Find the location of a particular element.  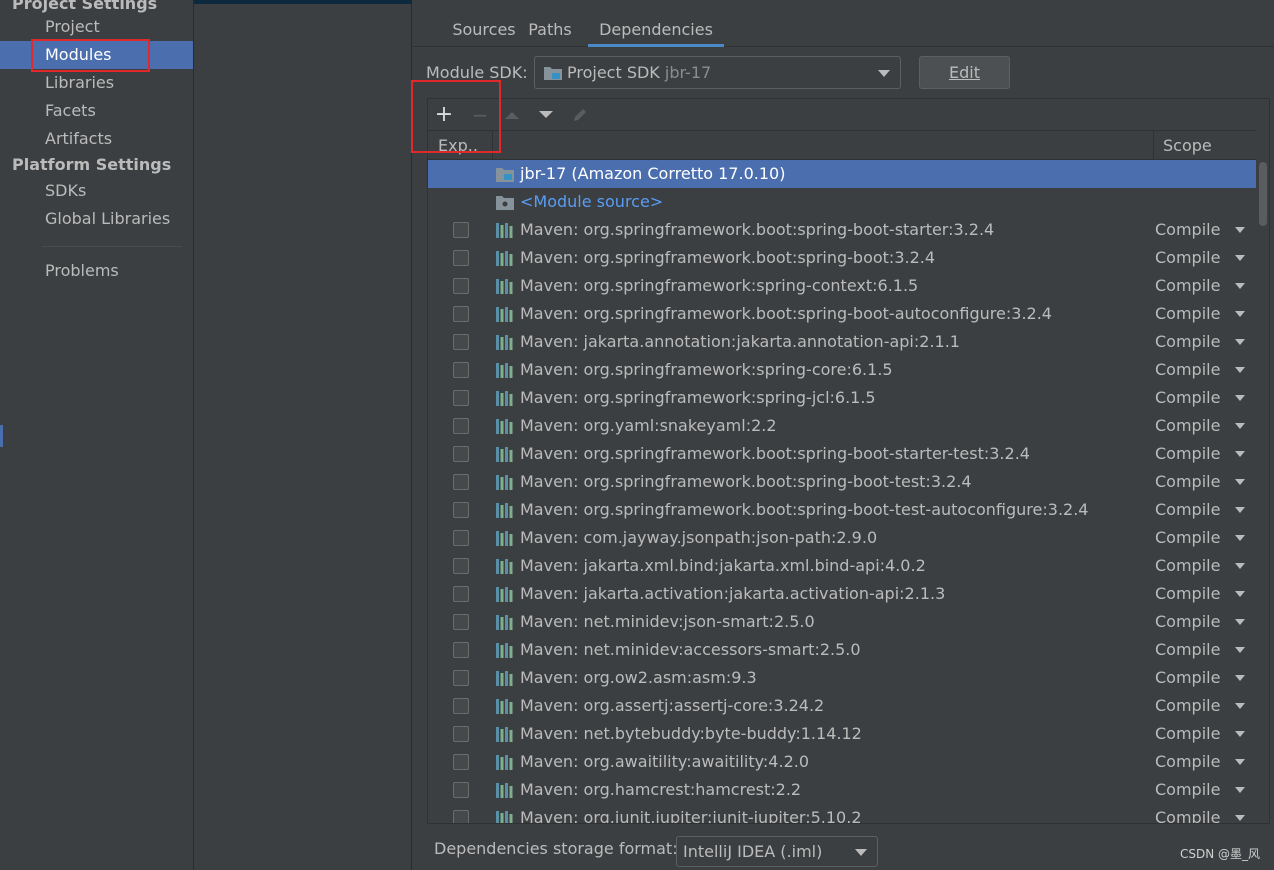

tab-dependencies: Dependencies is located at coordinates (656, 30).